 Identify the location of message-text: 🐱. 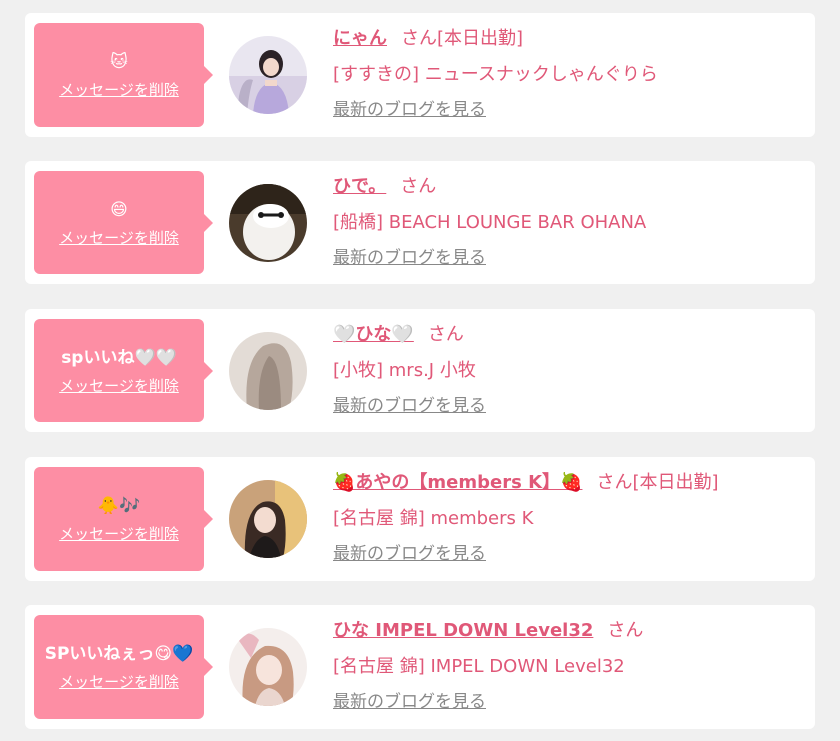
(119, 62).